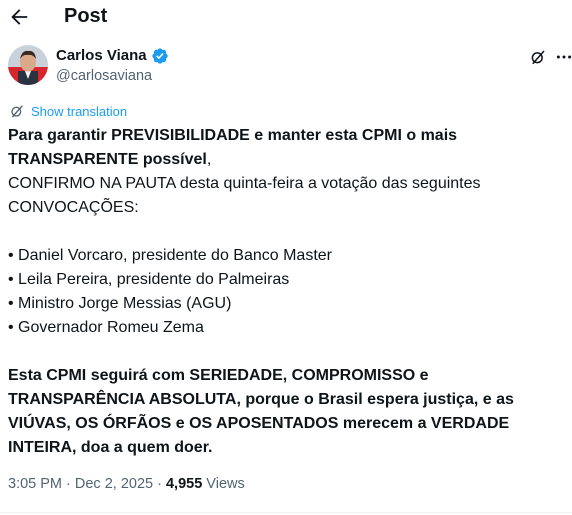  What do you see at coordinates (101, 55) in the screenshot?
I see `author-name: Carlos Viana` at bounding box center [101, 55].